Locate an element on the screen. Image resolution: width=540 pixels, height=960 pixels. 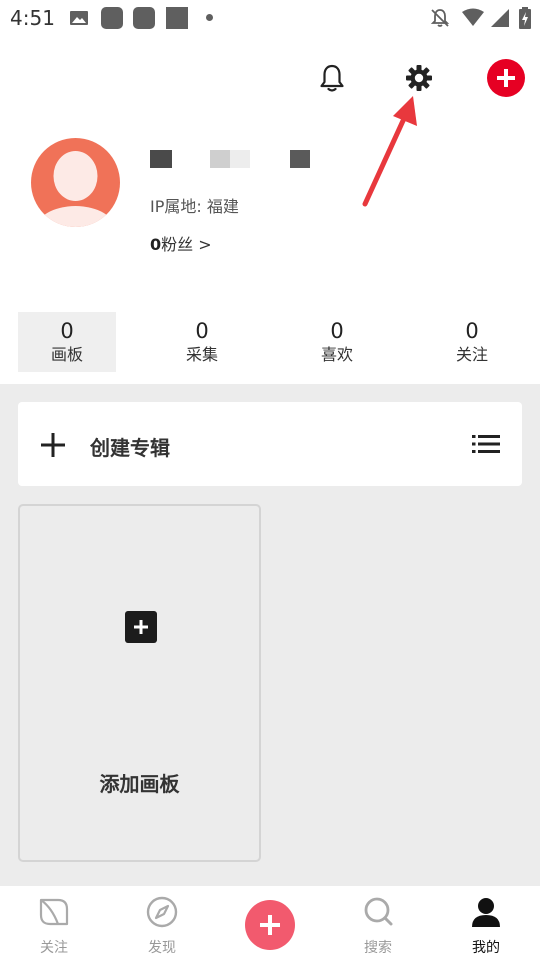
stat-label: 关注 is located at coordinates (471, 354).